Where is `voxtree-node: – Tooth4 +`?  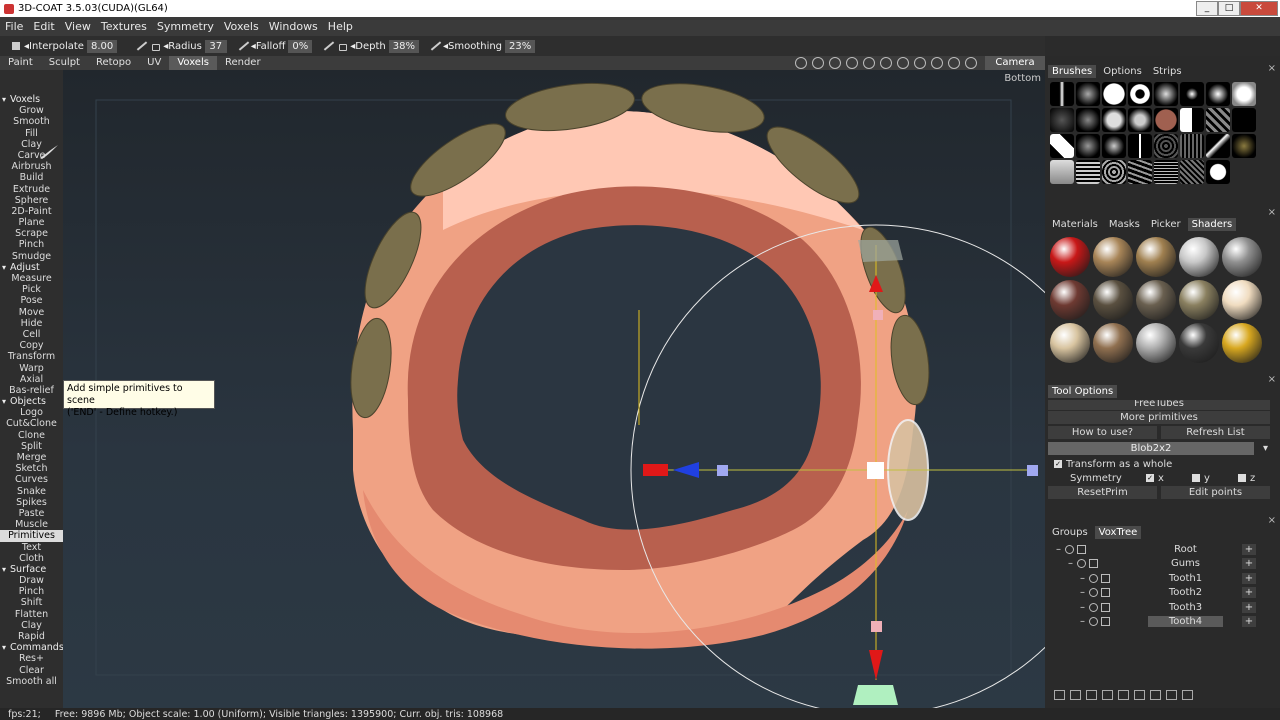
voxtree-node: – Tooth4 + is located at coordinates (1159, 622).